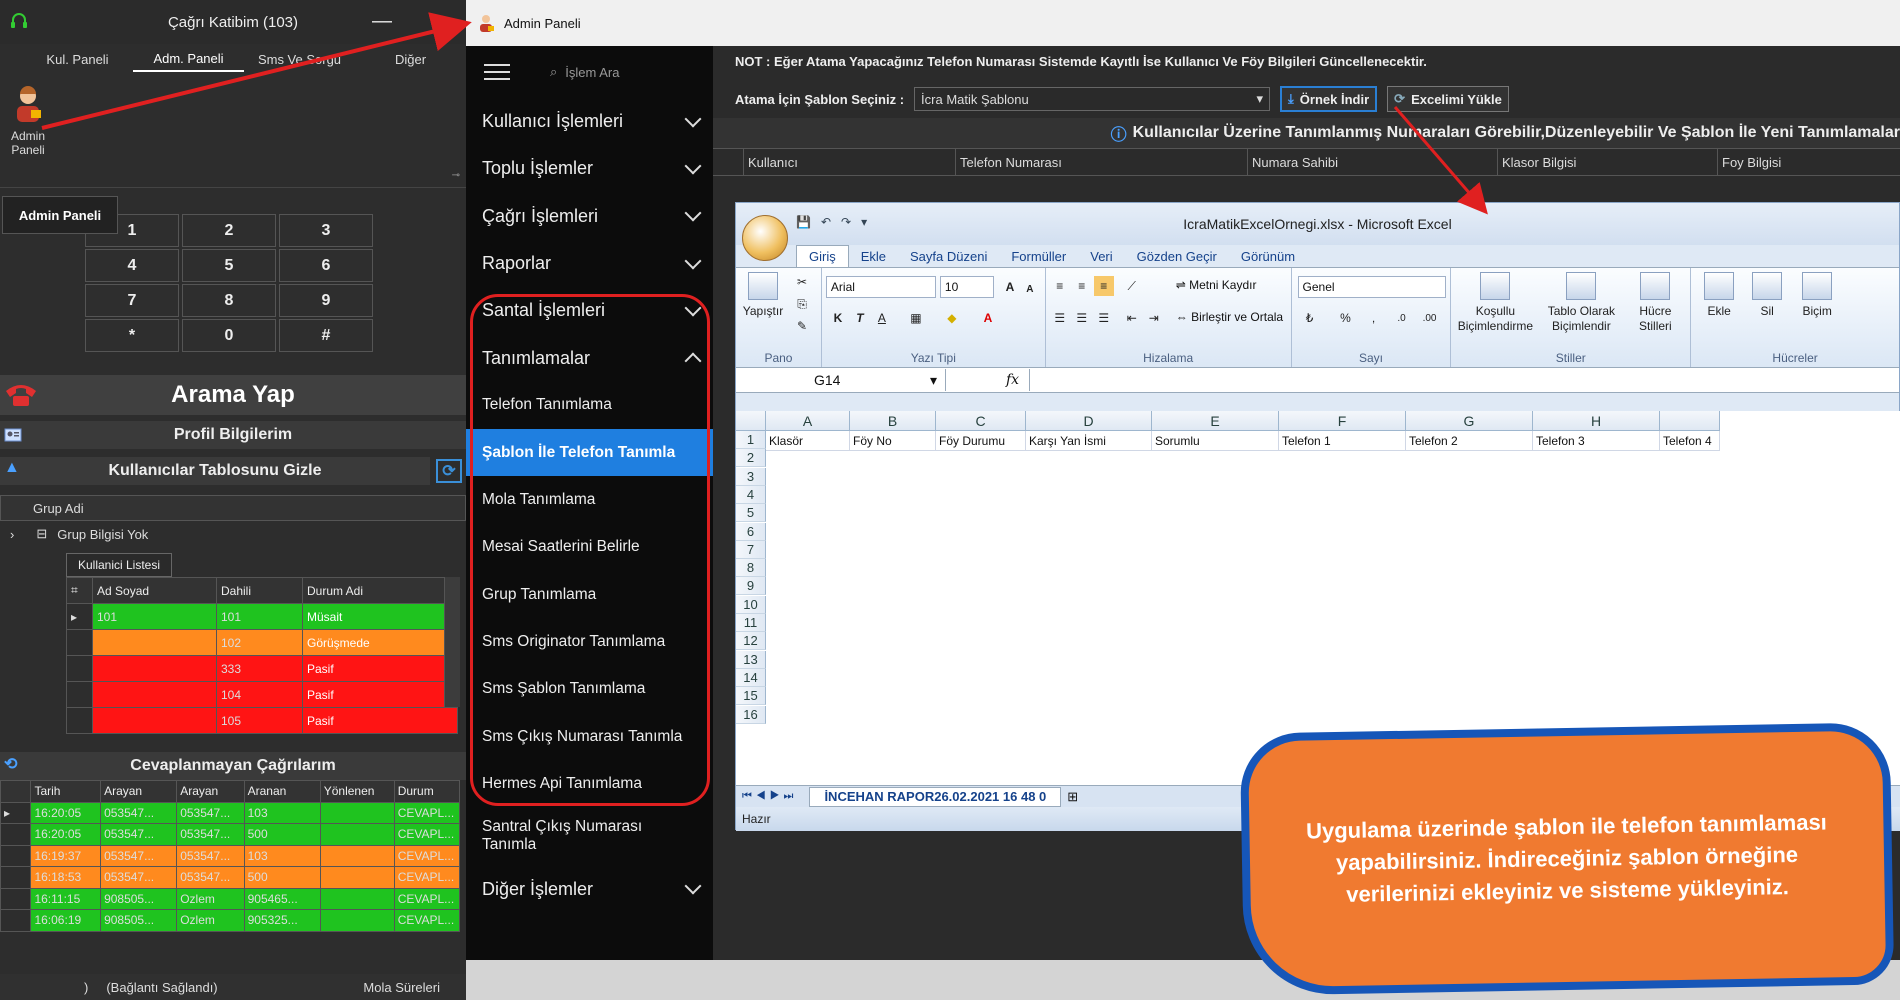 The width and height of the screenshot is (1900, 1000). I want to click on sidebar-group: Toplu İşlemler, so click(589, 168).